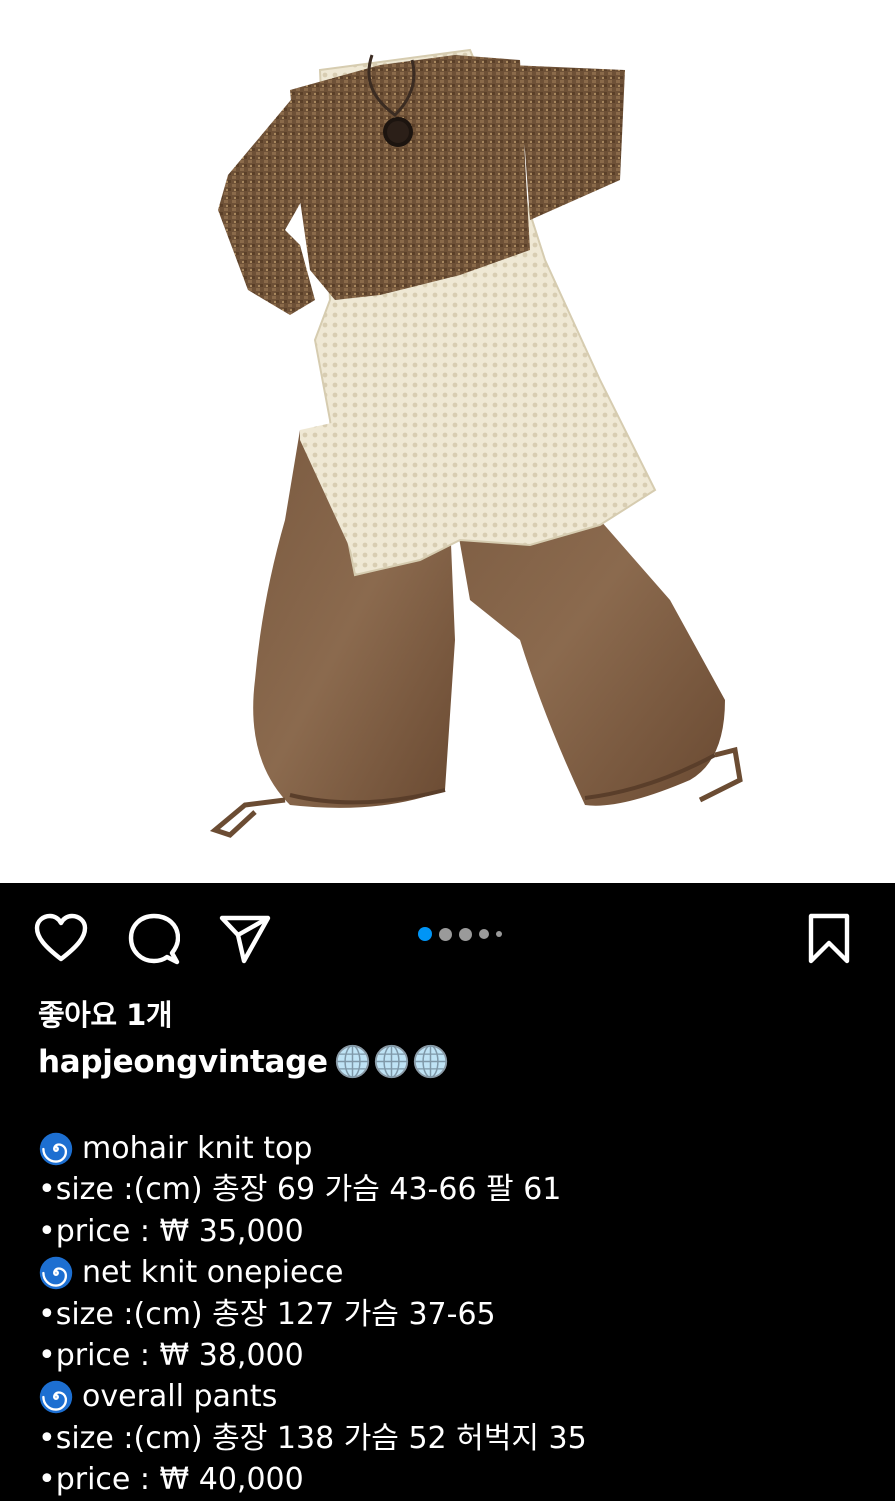 The width and height of the screenshot is (895, 1501). Describe the element at coordinates (463, 1355) in the screenshot. I see `caption-line: •price : ₩ 38,000` at that location.